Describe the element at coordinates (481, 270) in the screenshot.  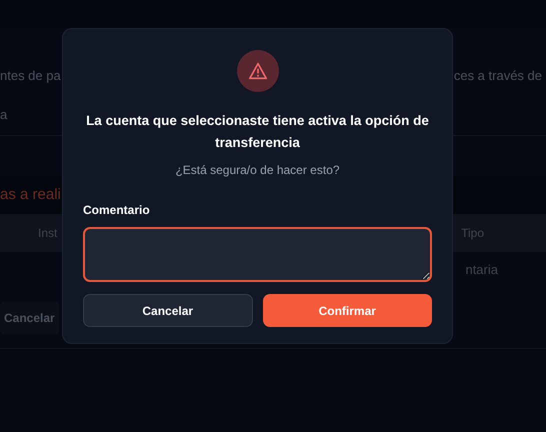
I see `table-cell-text: ntaria` at that location.